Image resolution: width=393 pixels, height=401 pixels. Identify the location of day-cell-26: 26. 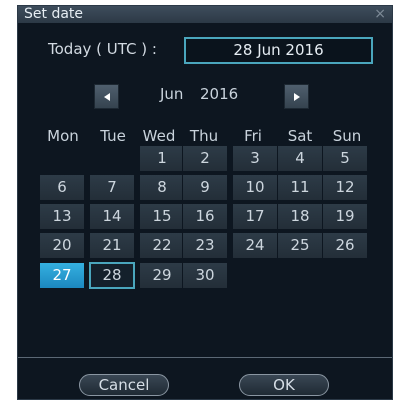
(345, 245).